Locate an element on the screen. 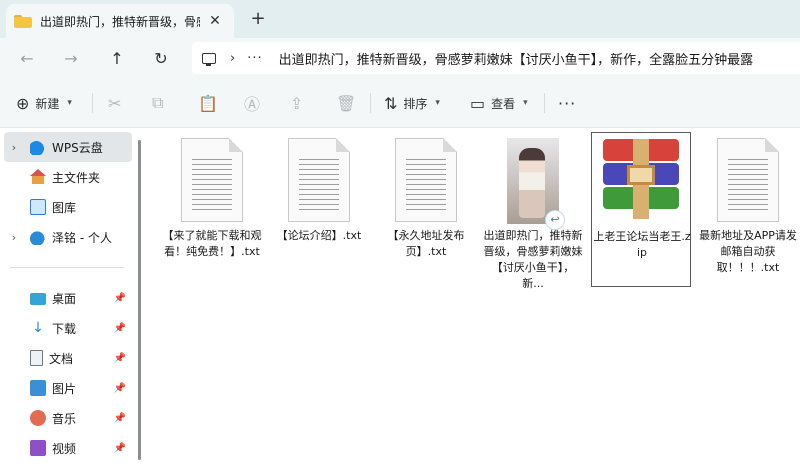 Image resolution: width=800 pixels, height=464 pixels. share-button: ⇪ is located at coordinates (299, 103).